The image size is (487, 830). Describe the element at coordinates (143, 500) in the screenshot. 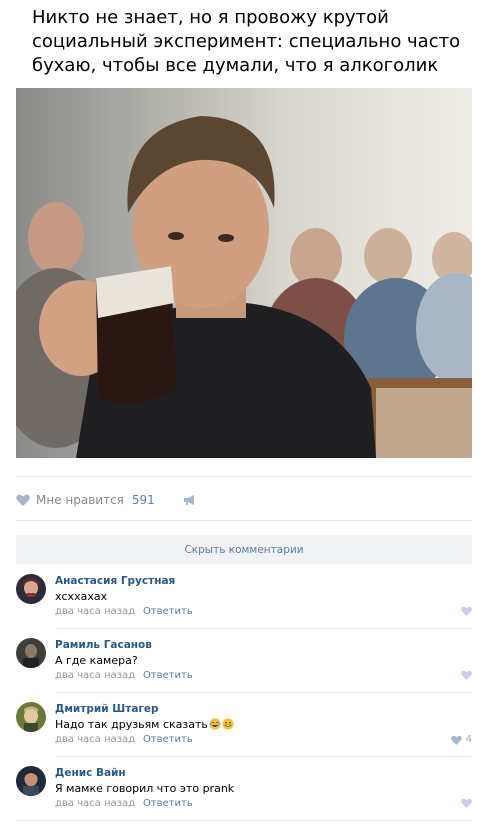

I see `like-count: 591` at that location.